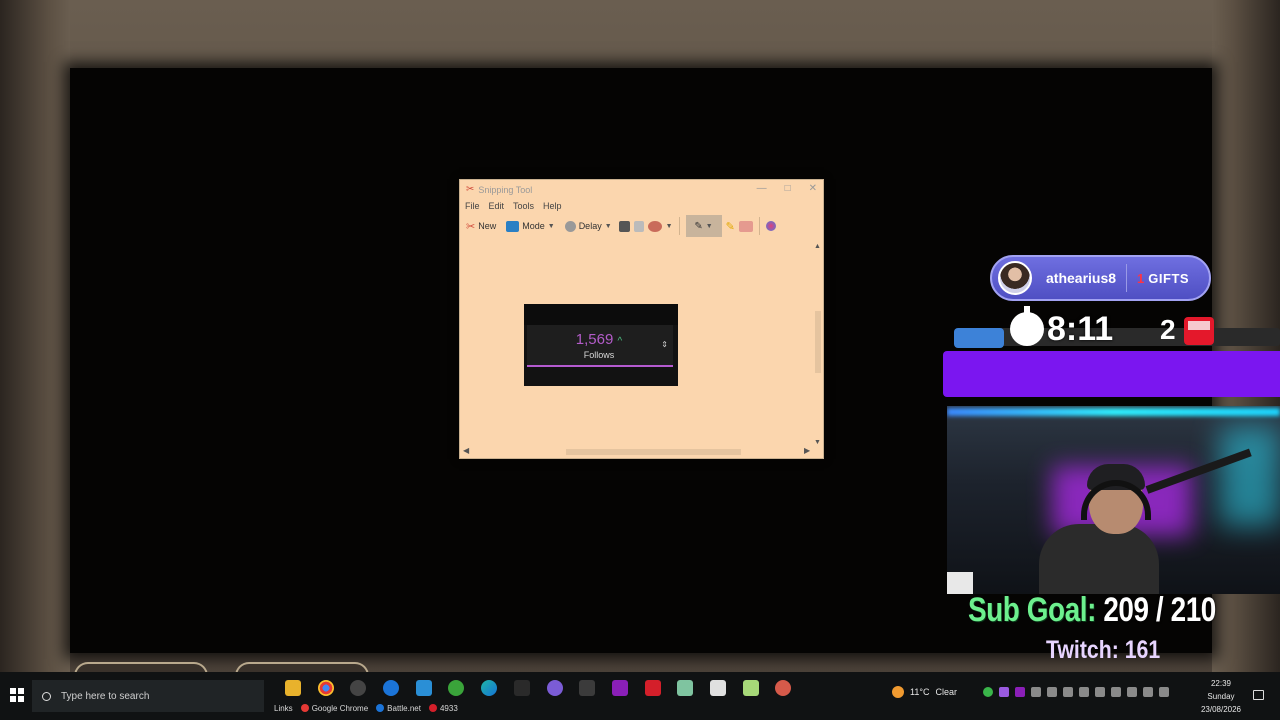  I want to click on file-explorer-icon, so click(293, 688).